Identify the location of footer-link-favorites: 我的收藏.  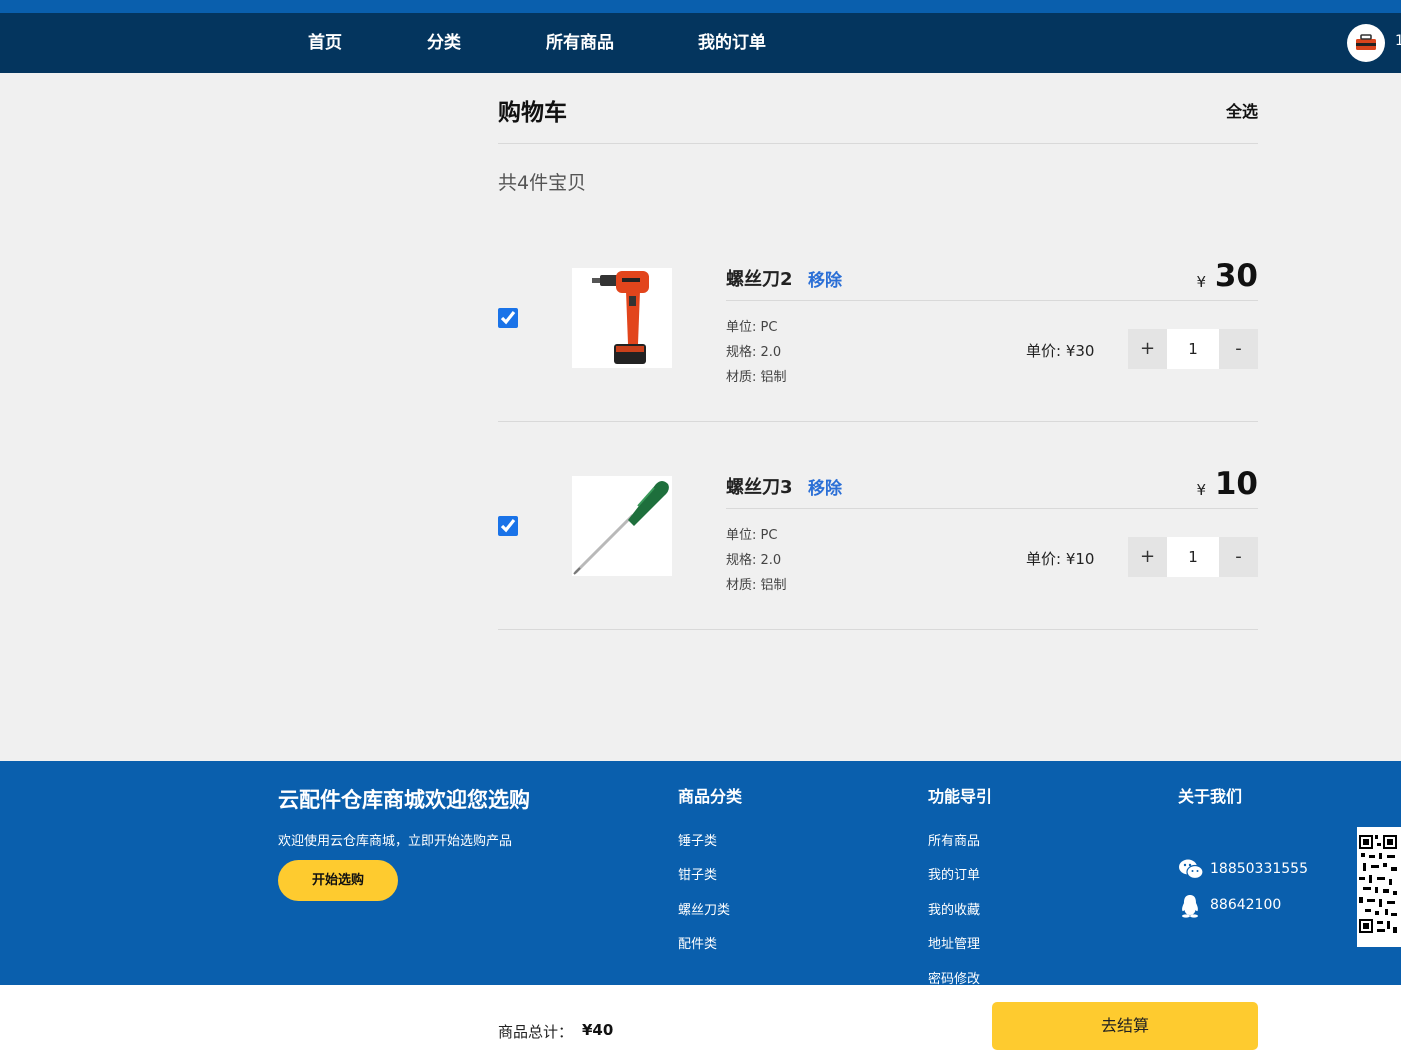
(954, 908).